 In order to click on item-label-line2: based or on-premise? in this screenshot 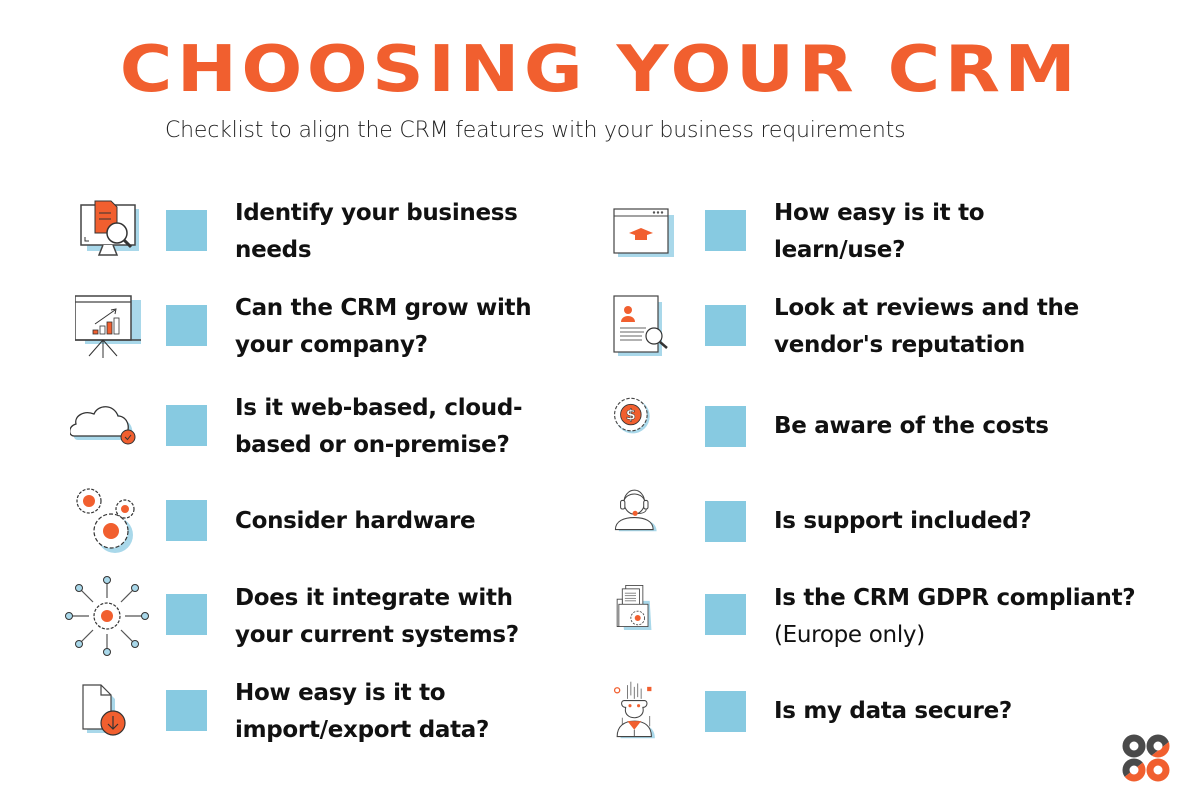, I will do `click(372, 445)`.